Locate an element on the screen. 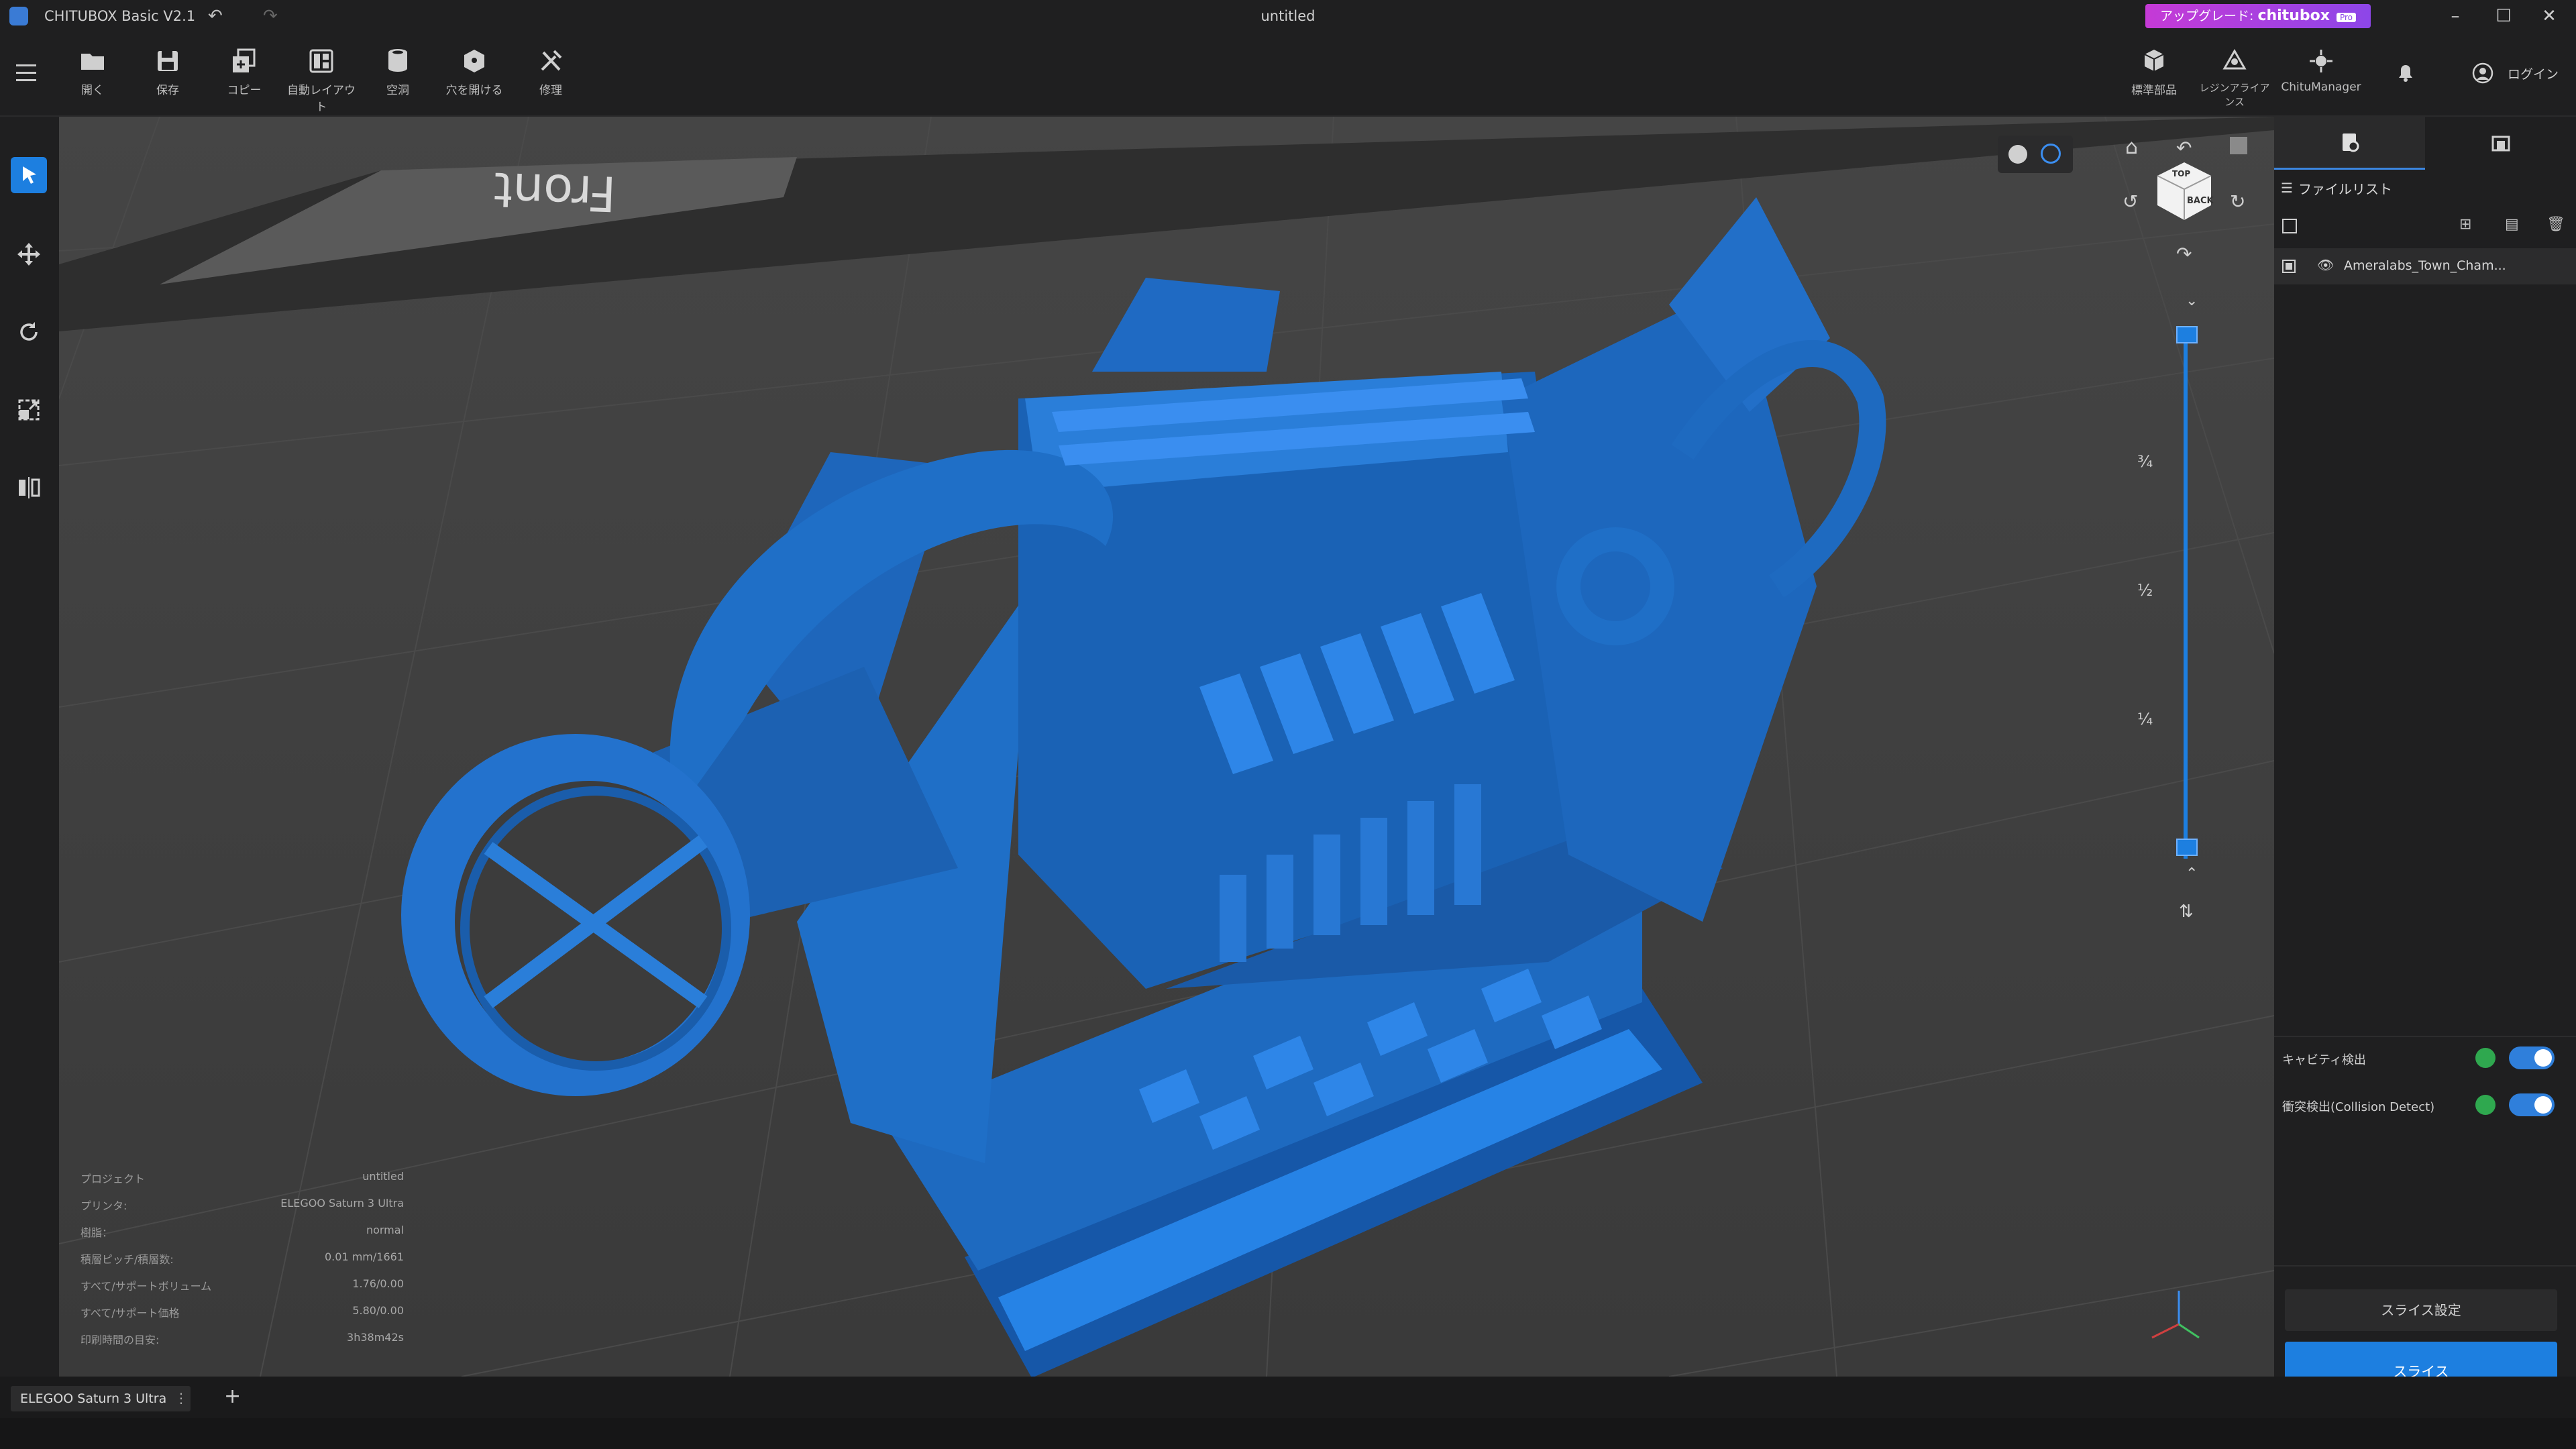 Image resolution: width=2576 pixels, height=1449 pixels. app-logo-icon is located at coordinates (18, 16).